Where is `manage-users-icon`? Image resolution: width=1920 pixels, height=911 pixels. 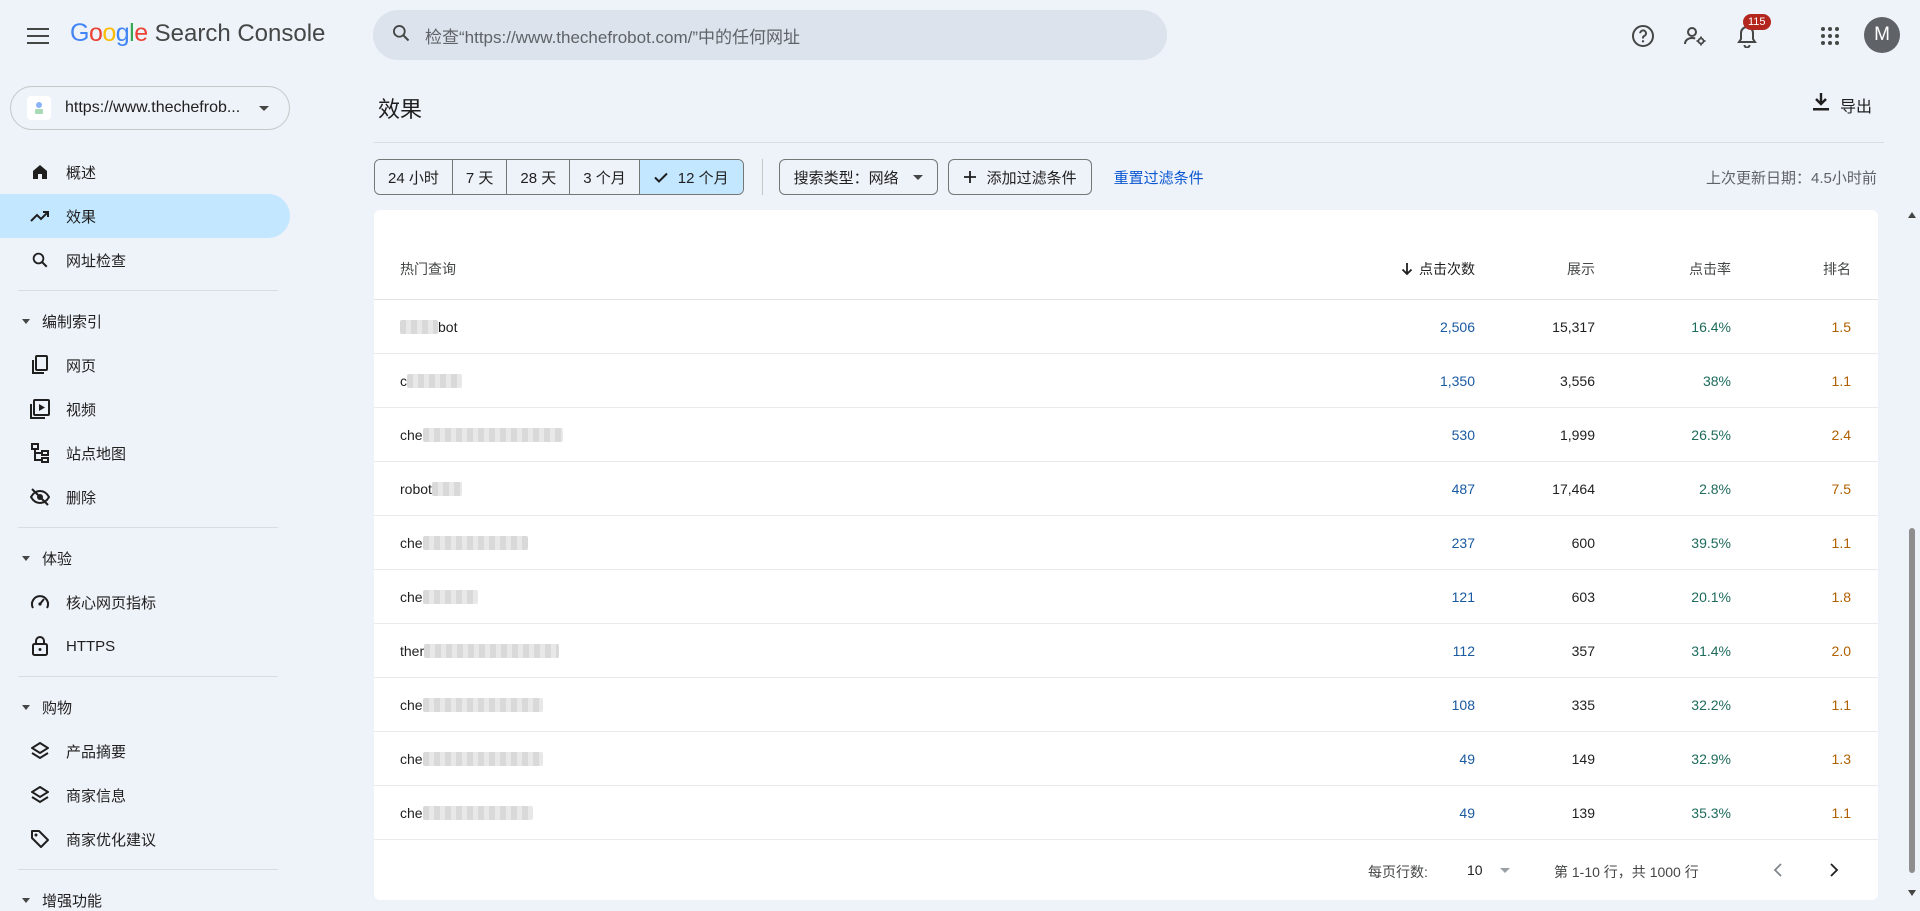
manage-users-icon is located at coordinates (1695, 36).